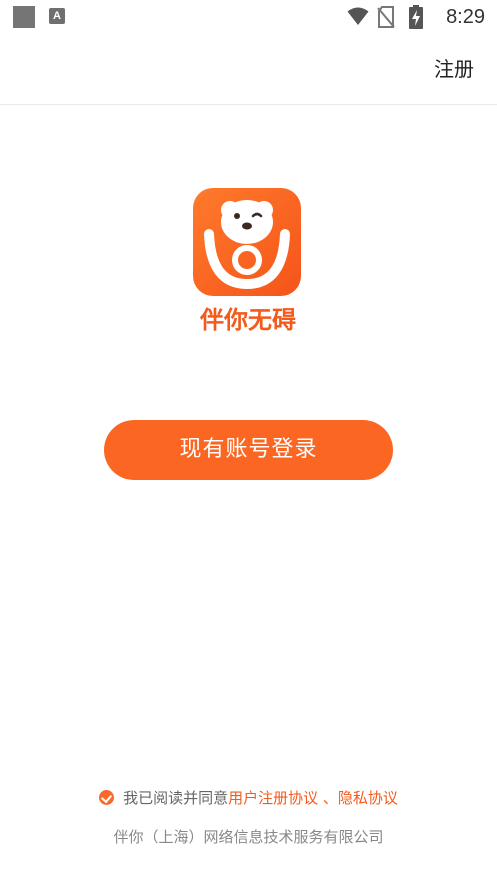 The height and width of the screenshot is (883, 497). What do you see at coordinates (57, 16) in the screenshot?
I see `notification-a-icon: A` at bounding box center [57, 16].